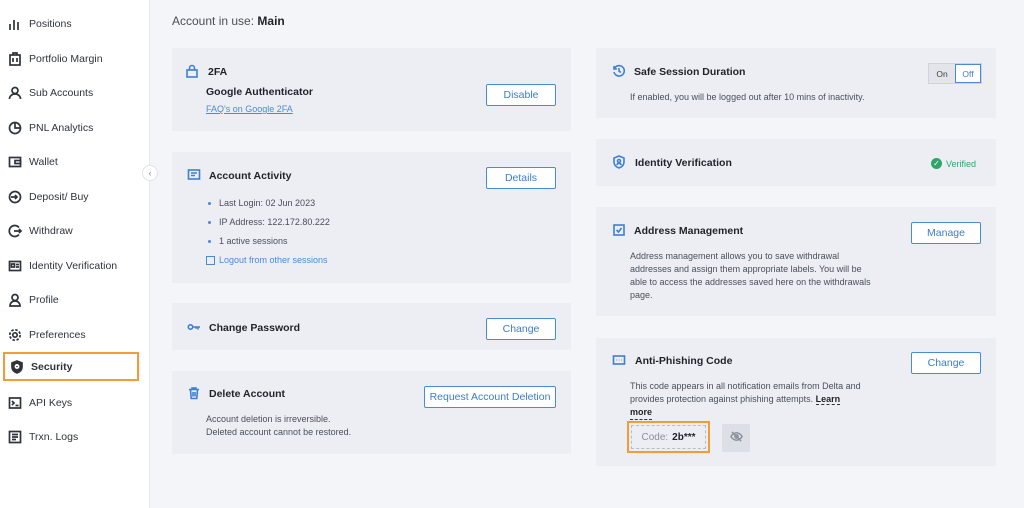  Describe the element at coordinates (250, 176) in the screenshot. I see `account-activity-title: Account Activity` at that location.